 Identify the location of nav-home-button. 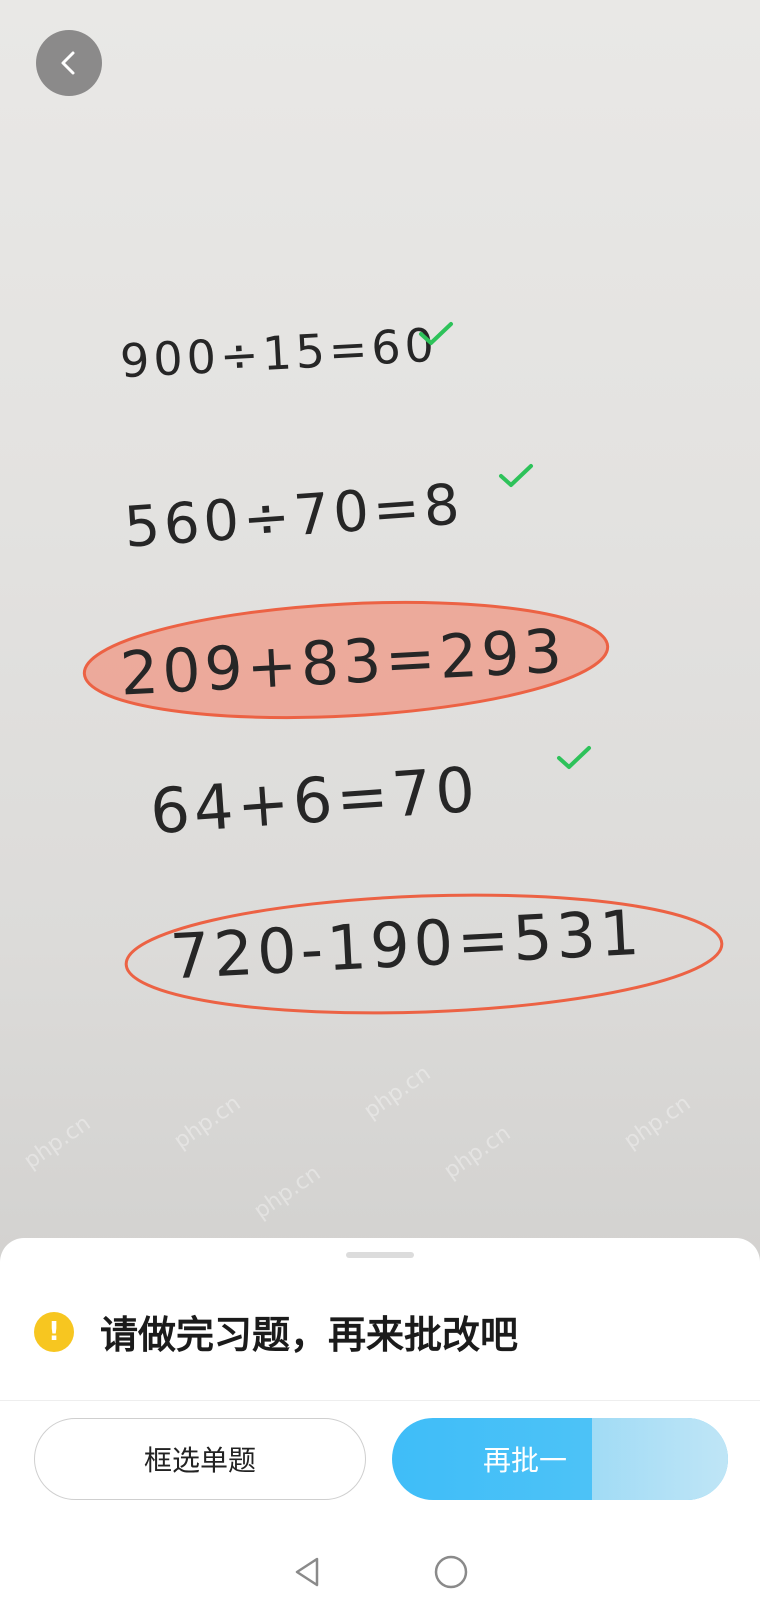
(451, 1572).